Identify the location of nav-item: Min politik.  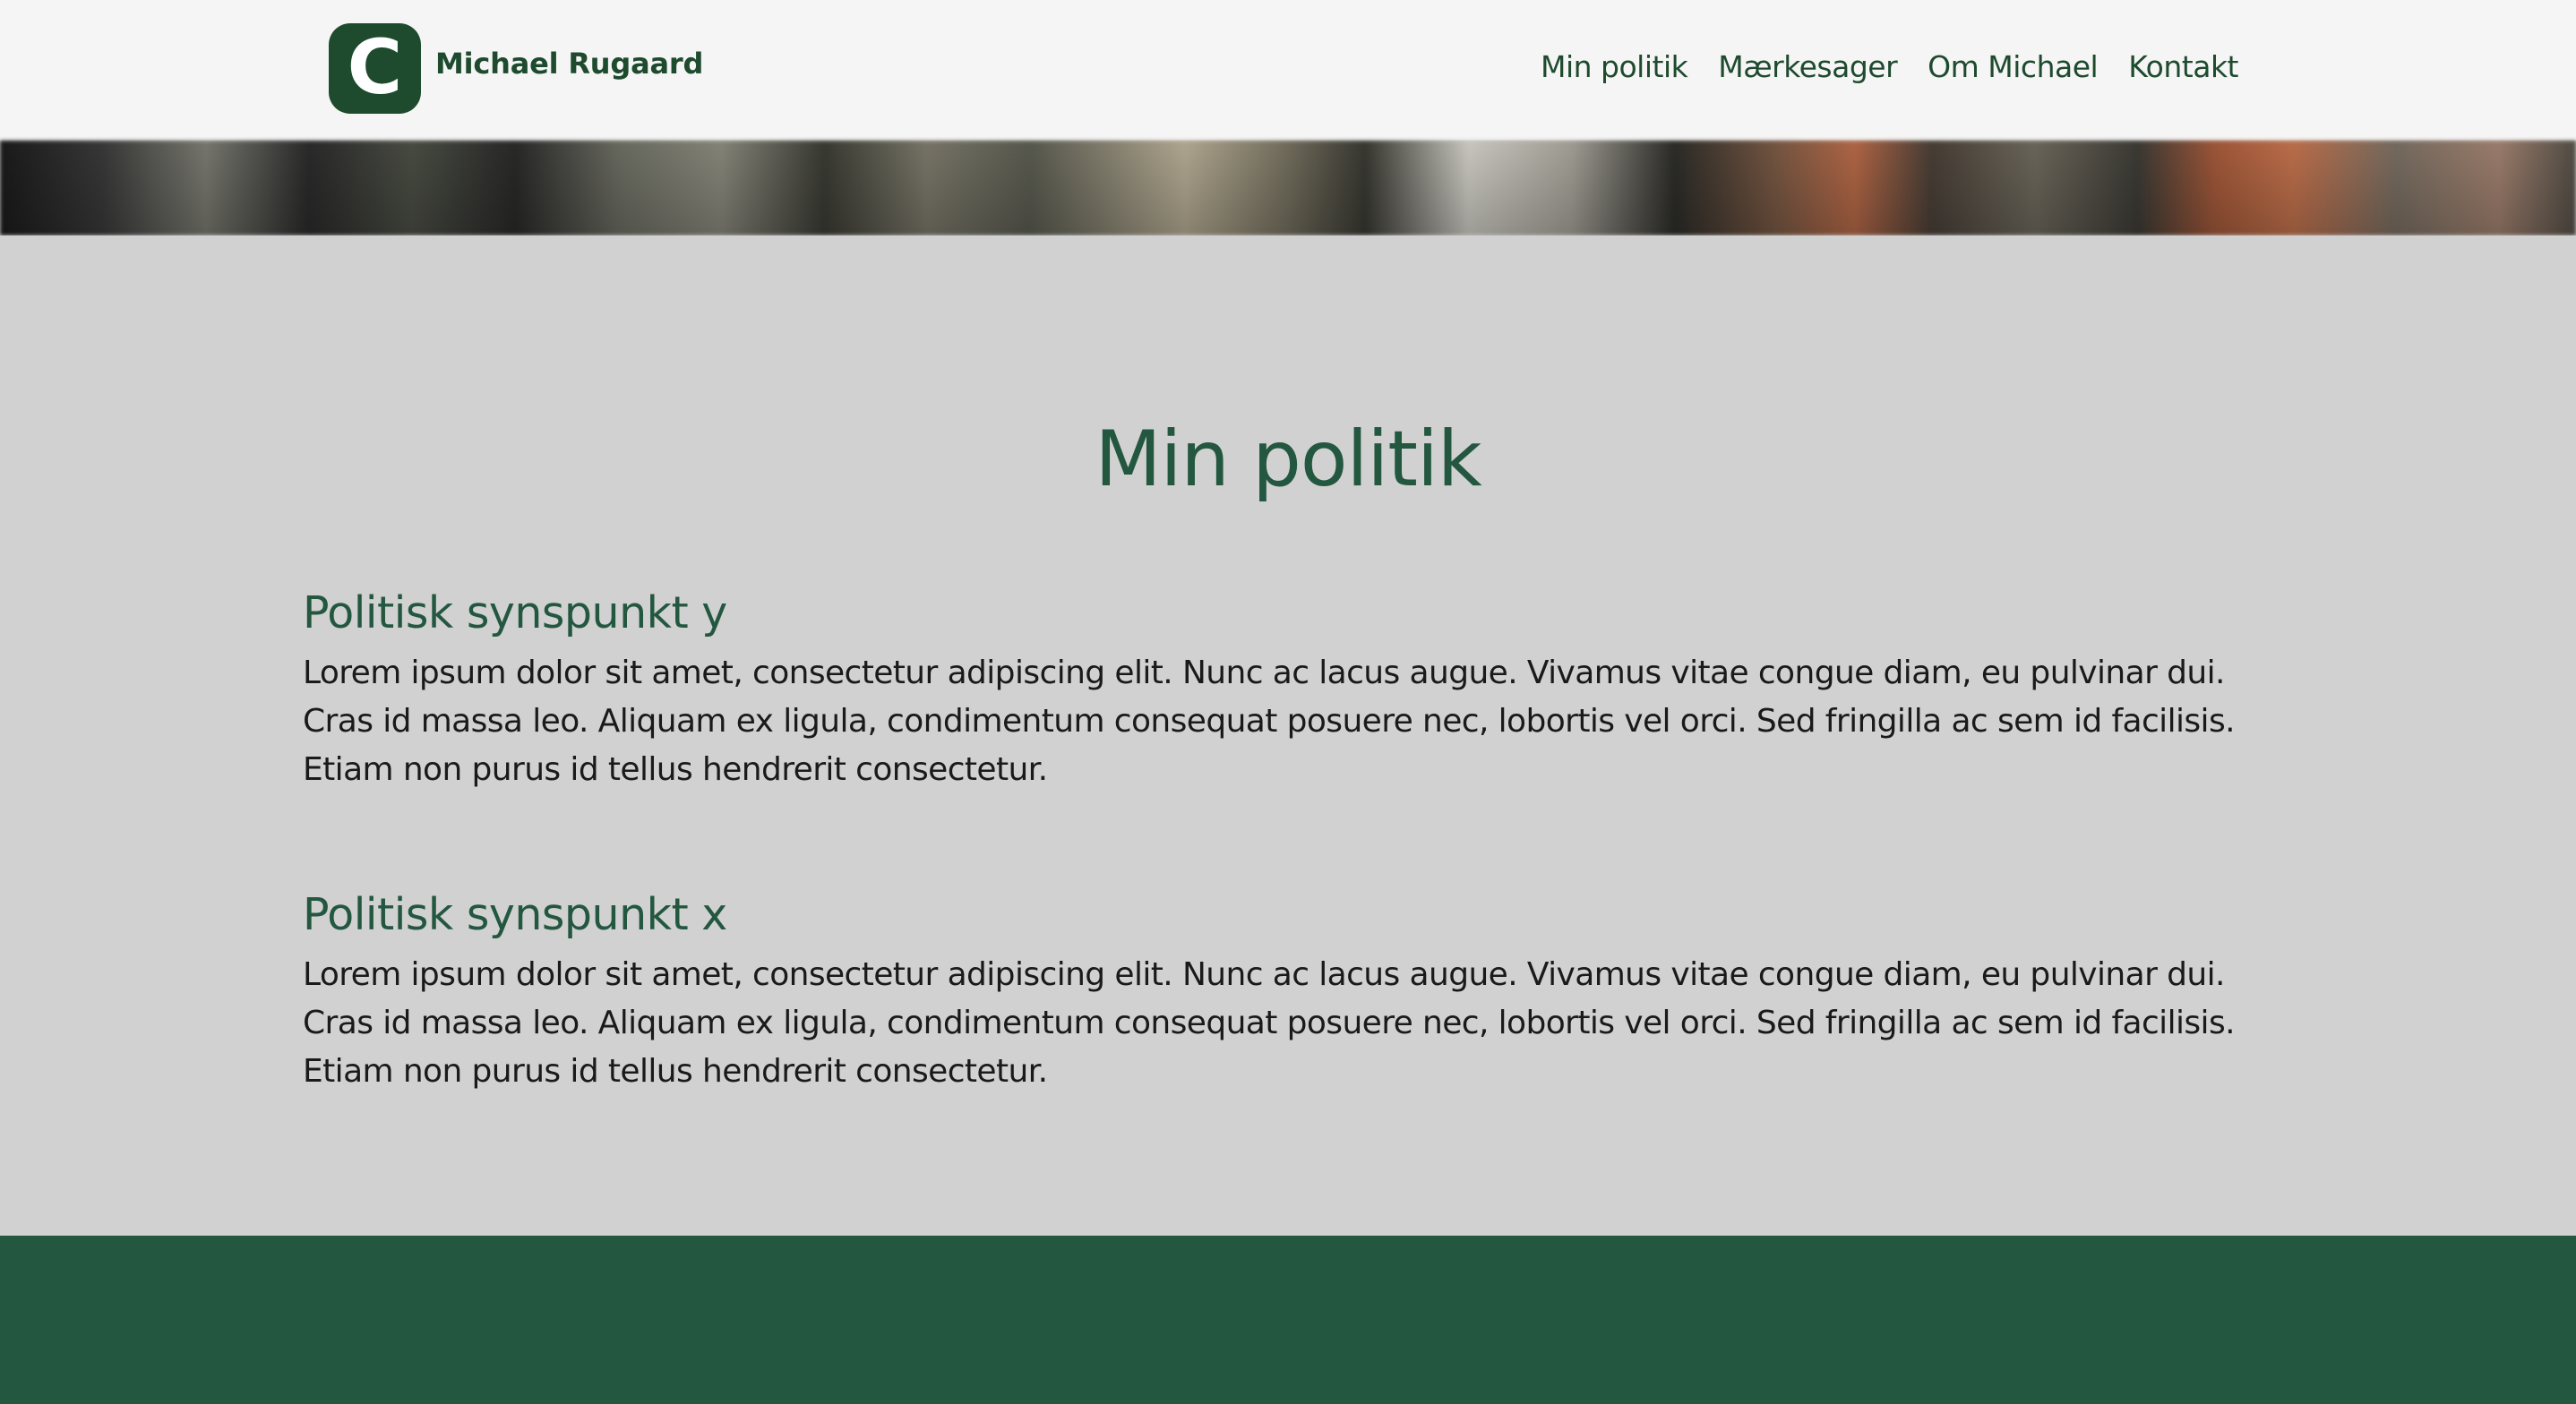
(1614, 66).